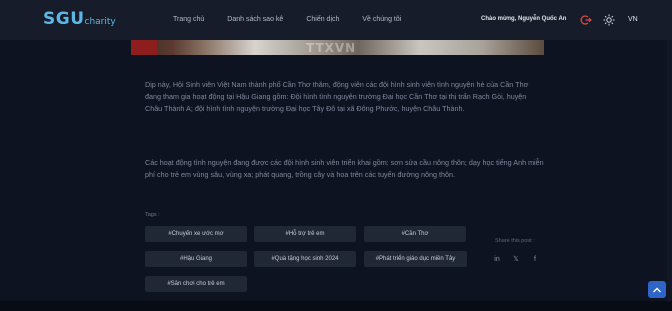 The height and width of the screenshot is (311, 672). I want to click on hero-watermark: TTXVN, so click(331, 48).